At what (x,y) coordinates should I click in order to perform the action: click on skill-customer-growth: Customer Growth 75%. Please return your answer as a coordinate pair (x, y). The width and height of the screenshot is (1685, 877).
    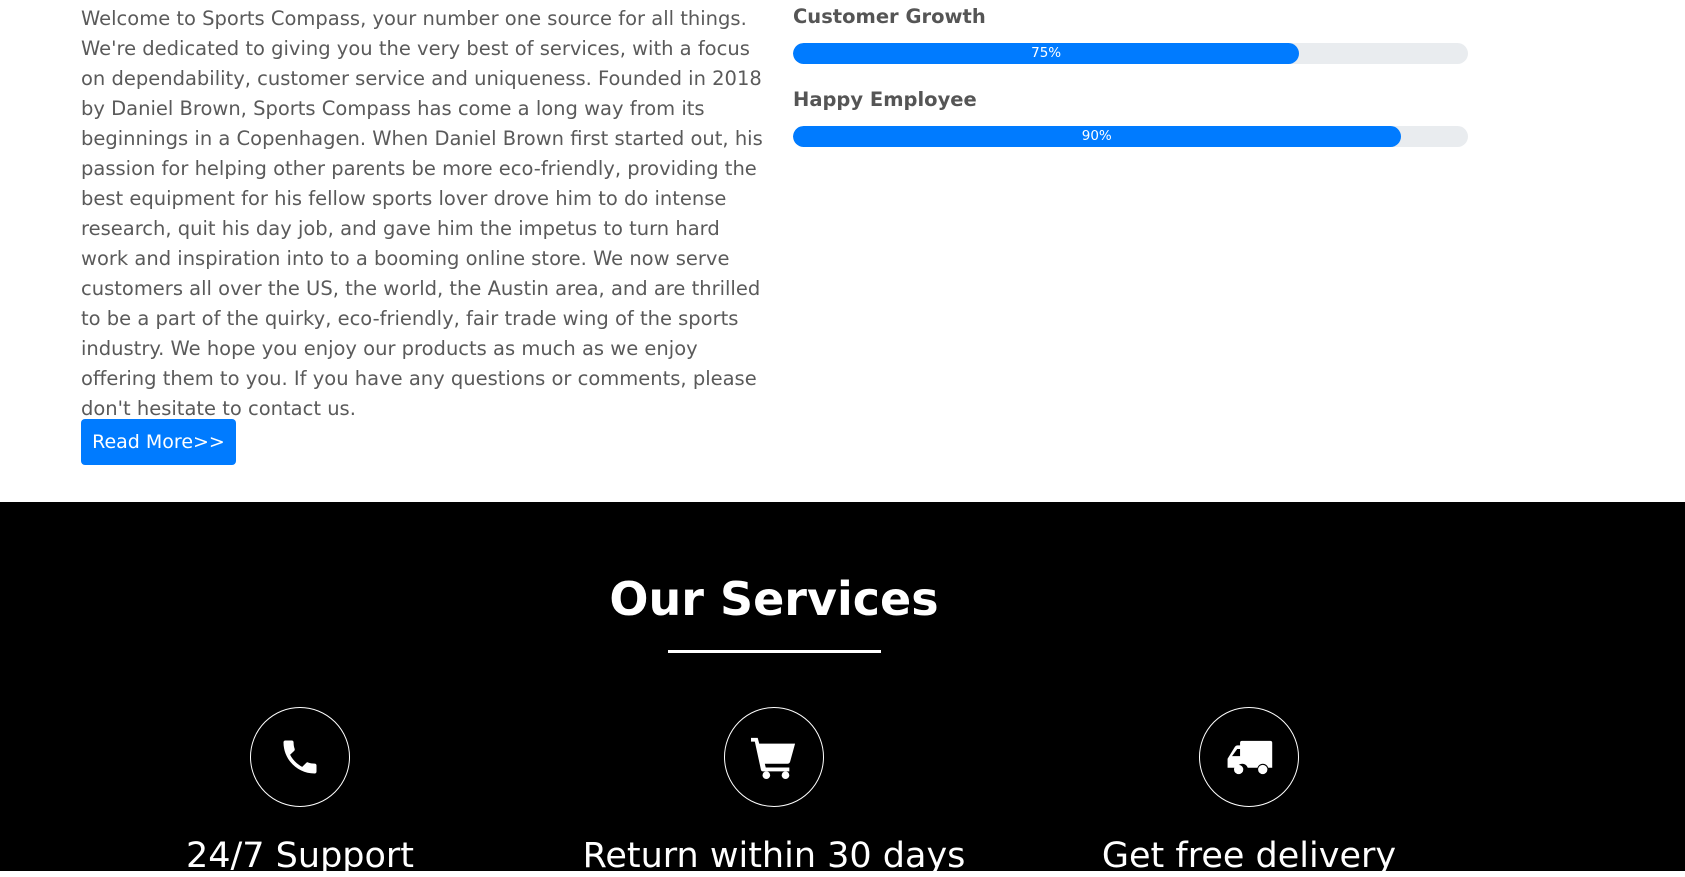
    Looking at the image, I should click on (1130, 34).